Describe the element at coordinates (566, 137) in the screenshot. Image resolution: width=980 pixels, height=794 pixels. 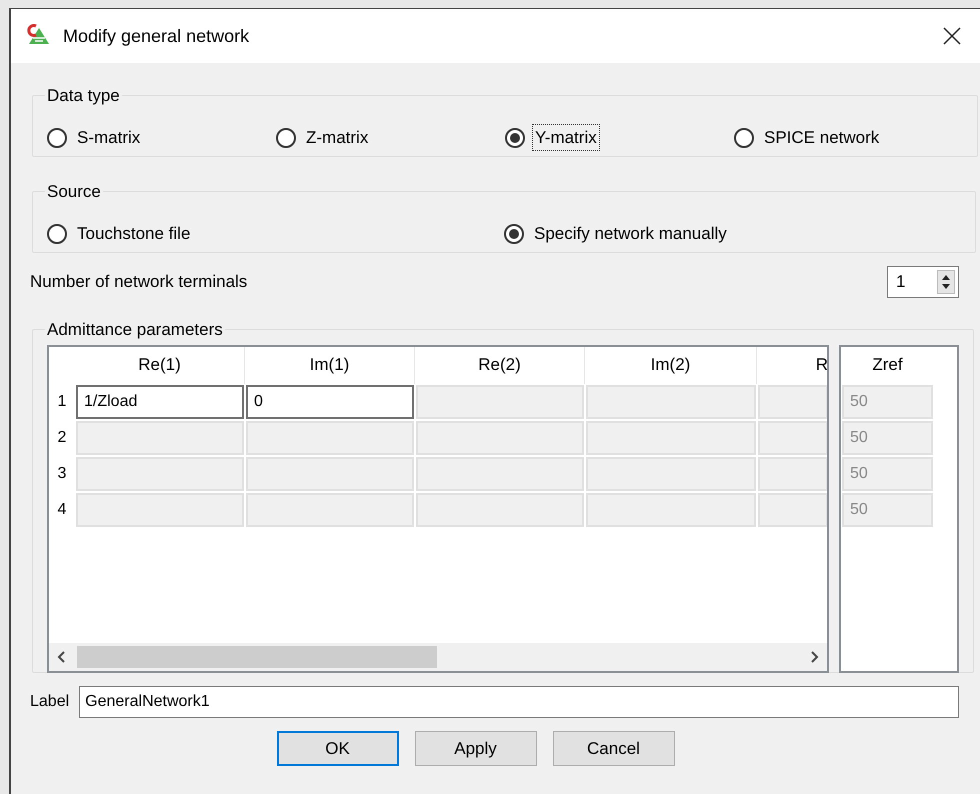
I see `radio-label: Y-matrix` at that location.